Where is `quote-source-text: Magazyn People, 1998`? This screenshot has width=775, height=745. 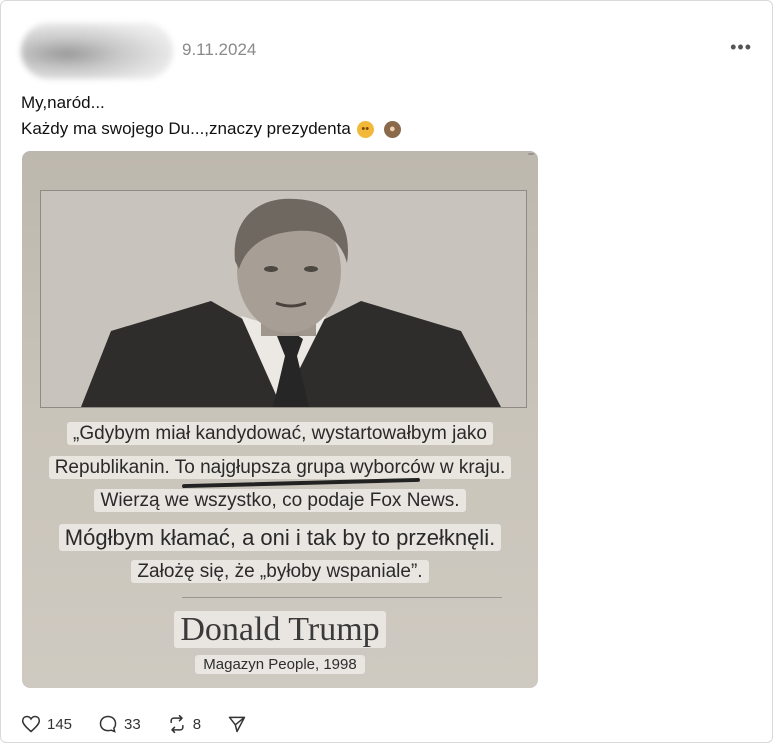 quote-source-text: Magazyn People, 1998 is located at coordinates (280, 664).